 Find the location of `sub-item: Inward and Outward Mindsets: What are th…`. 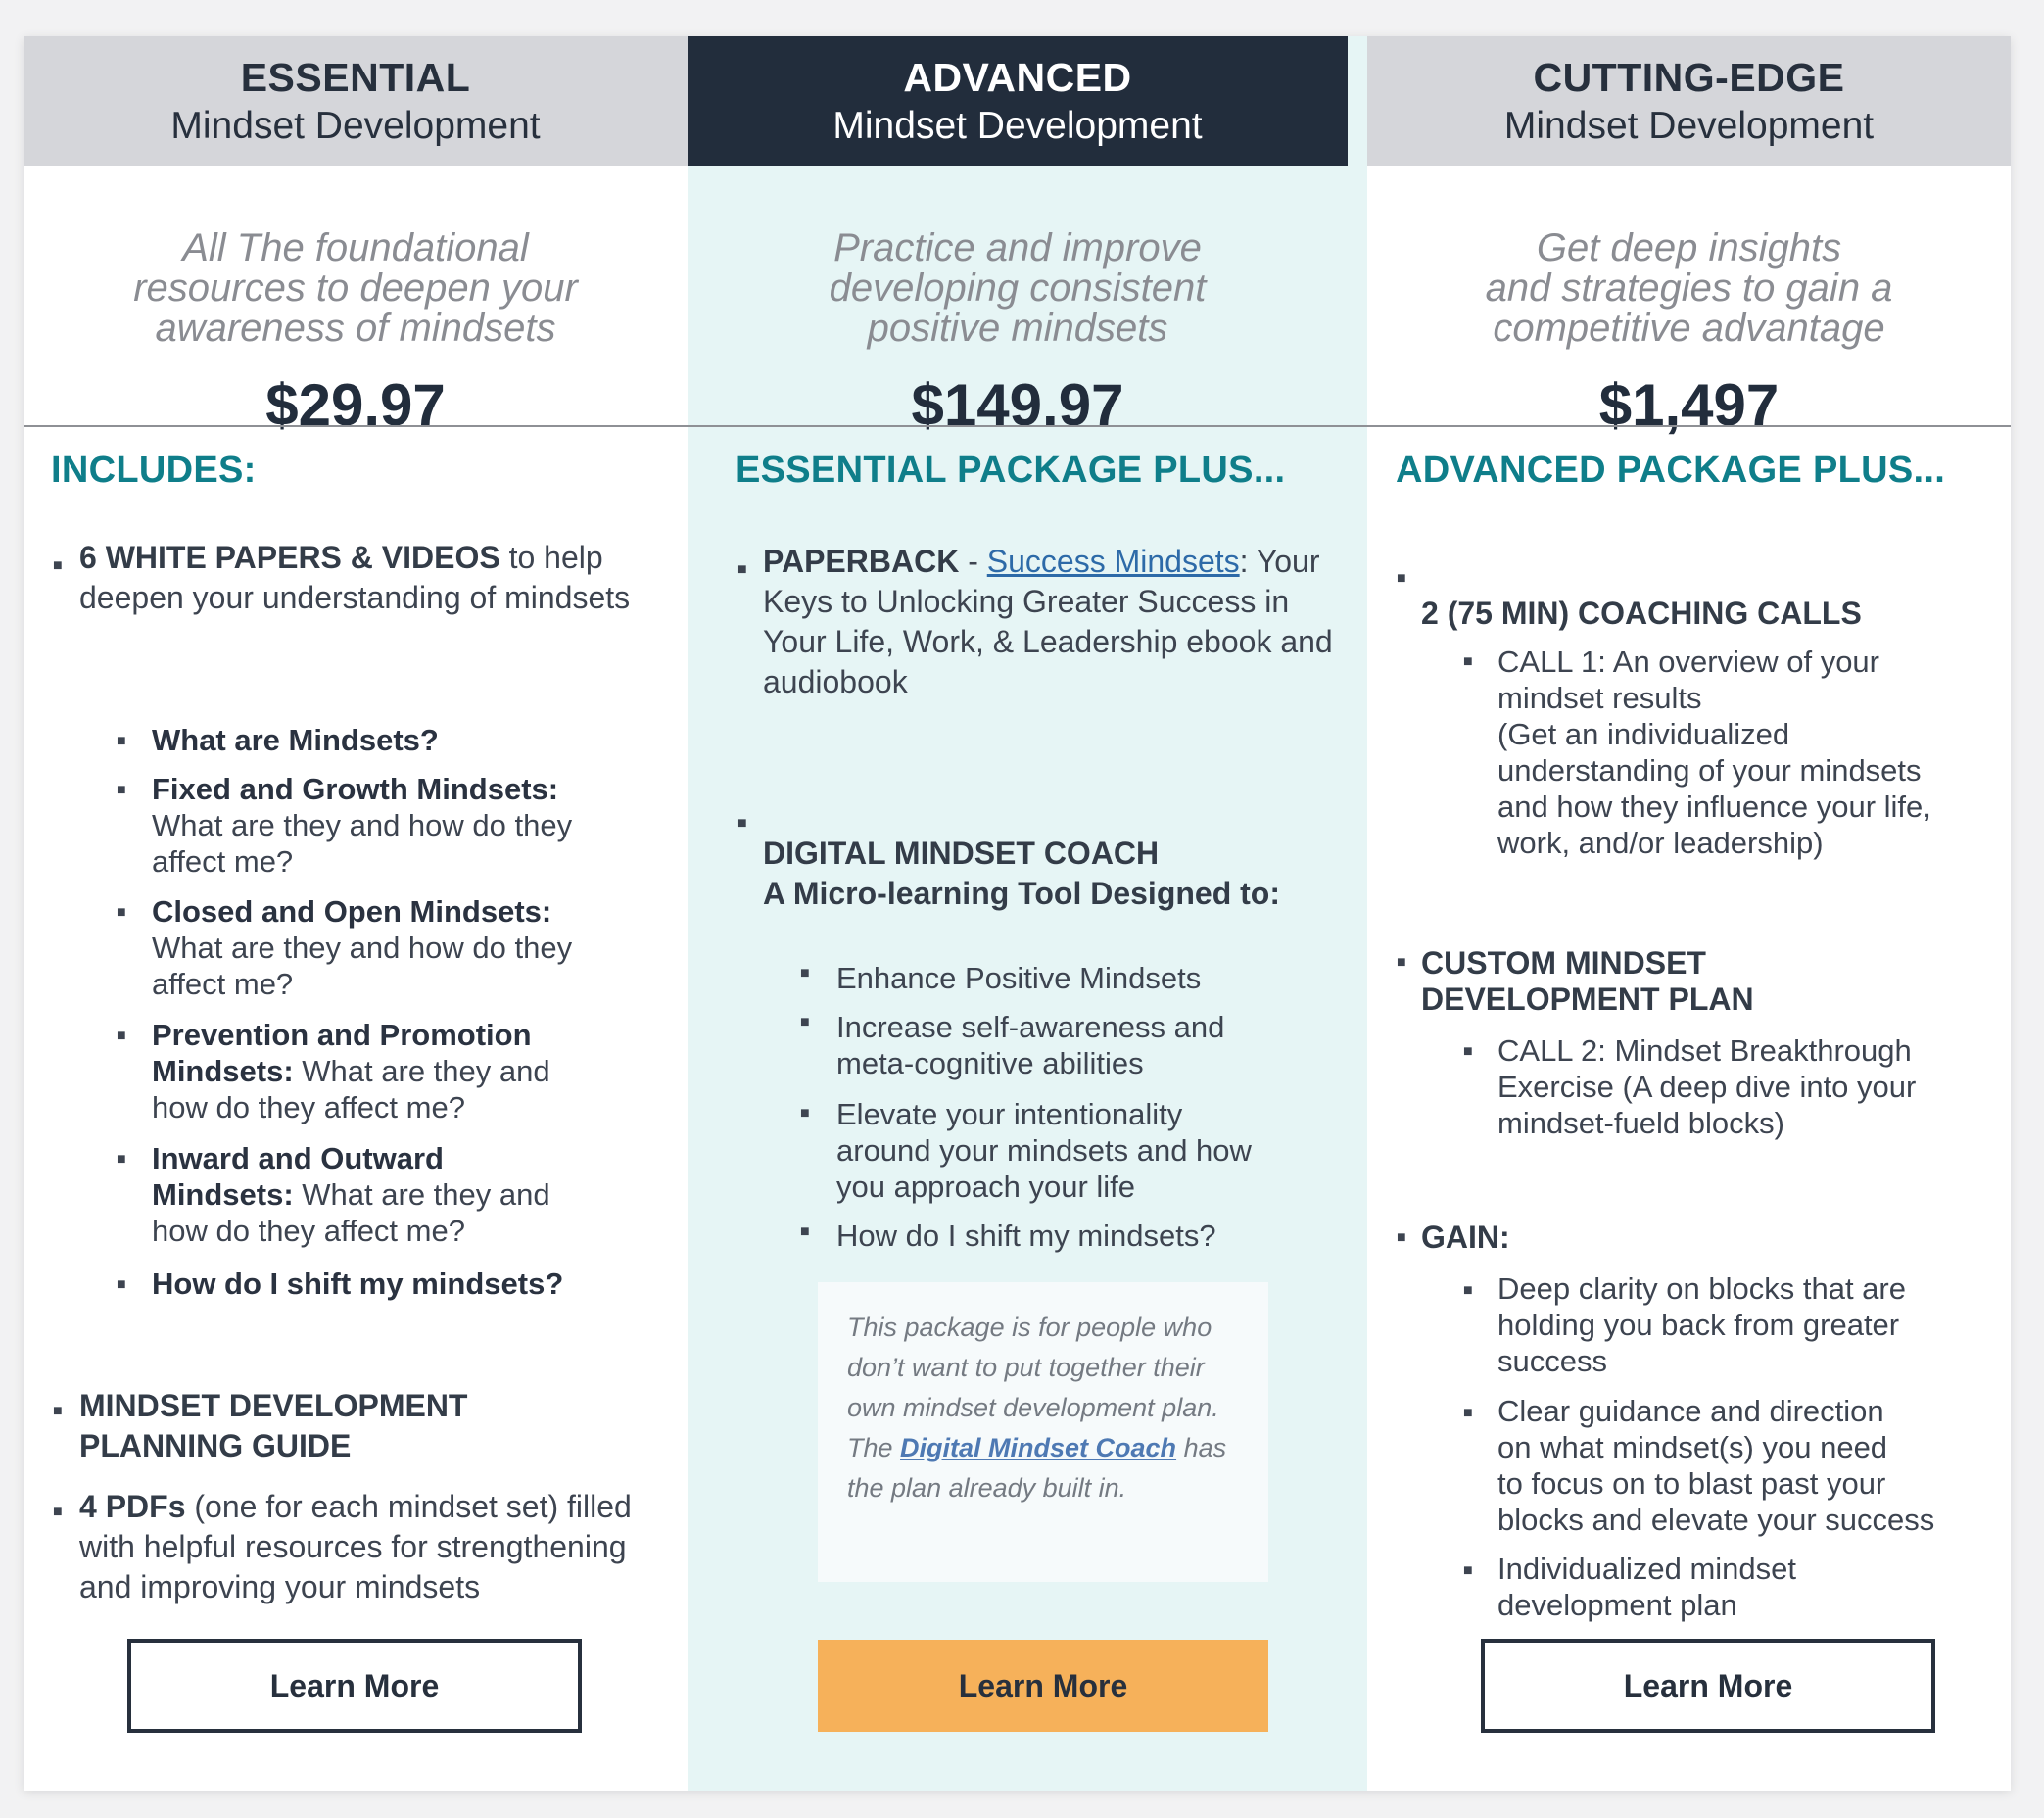

sub-item: Inward and Outward Mindsets: What are th… is located at coordinates (407, 1194).